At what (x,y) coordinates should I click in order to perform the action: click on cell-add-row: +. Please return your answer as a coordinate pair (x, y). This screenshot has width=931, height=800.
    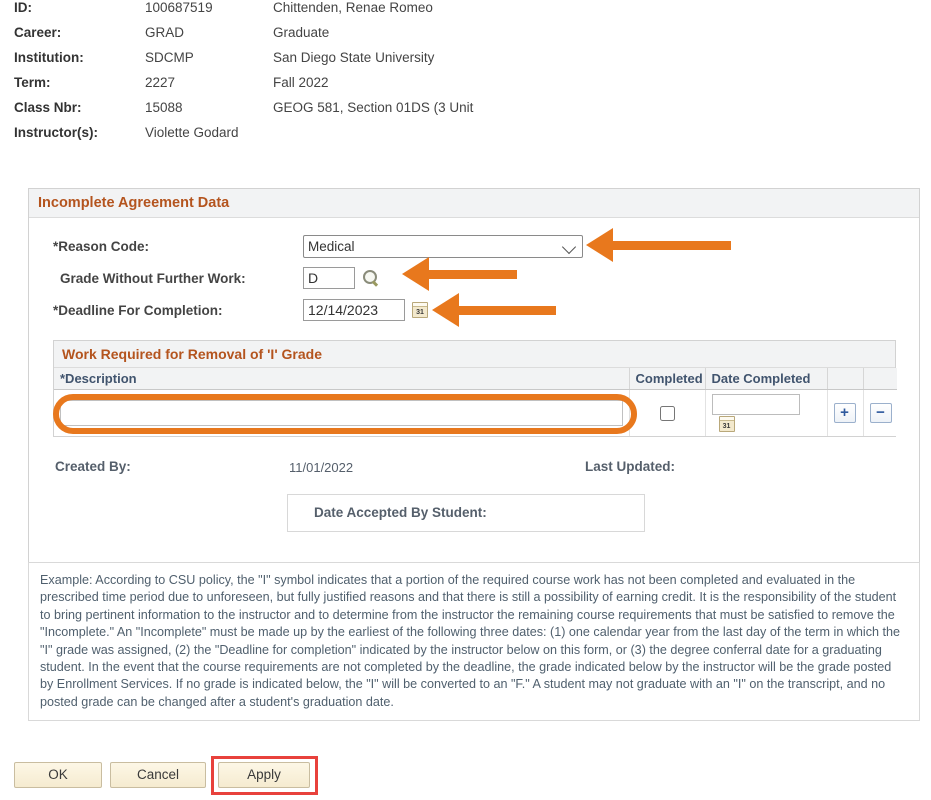
    Looking at the image, I should click on (845, 412).